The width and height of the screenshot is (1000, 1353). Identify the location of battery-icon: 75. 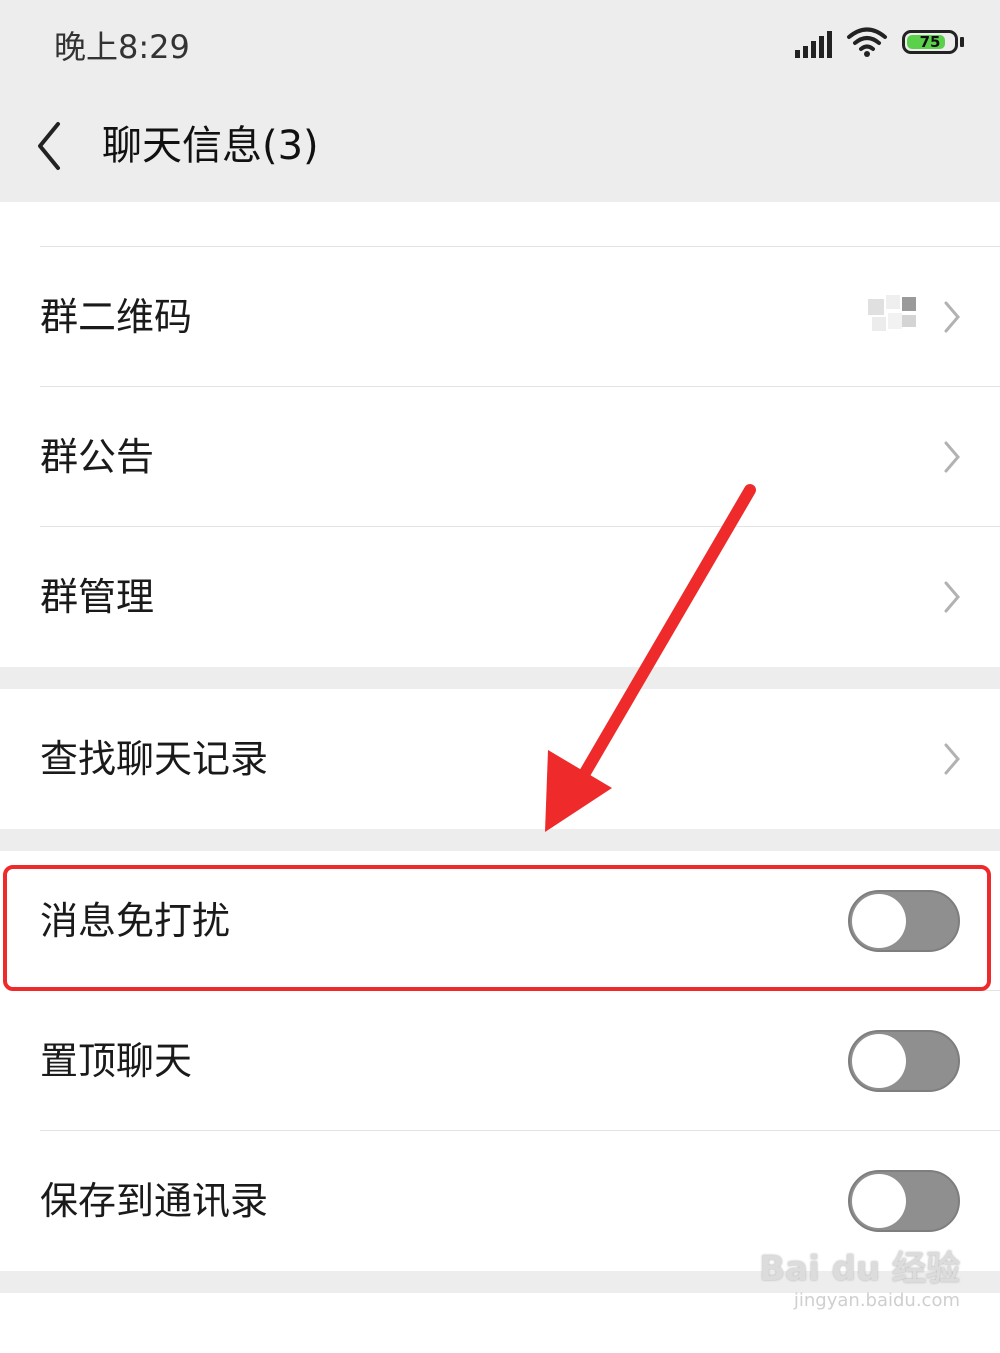
(930, 42).